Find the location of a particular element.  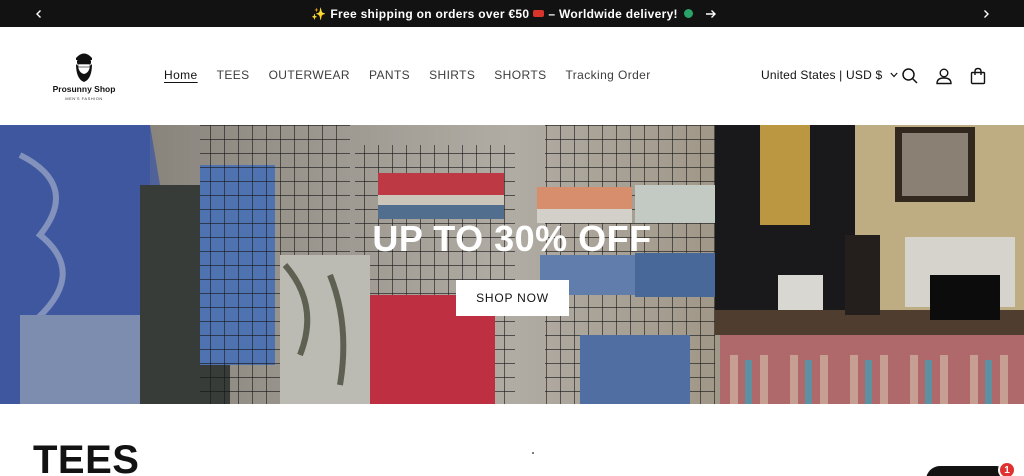

cart-button is located at coordinates (978, 76).